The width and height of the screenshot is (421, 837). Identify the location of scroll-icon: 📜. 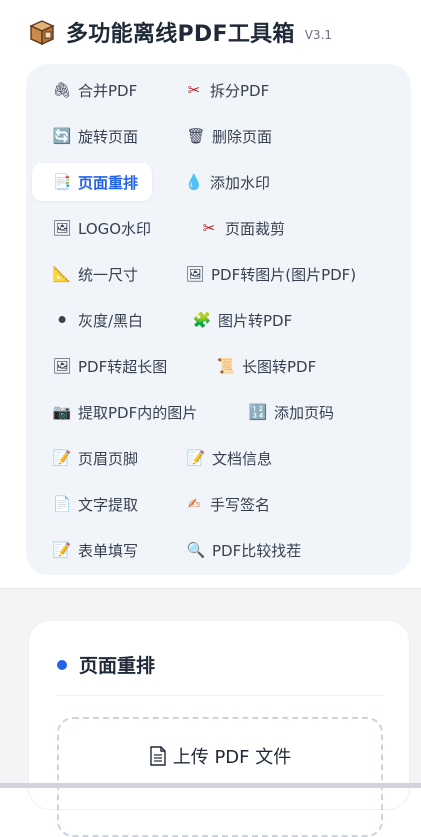
(226, 365).